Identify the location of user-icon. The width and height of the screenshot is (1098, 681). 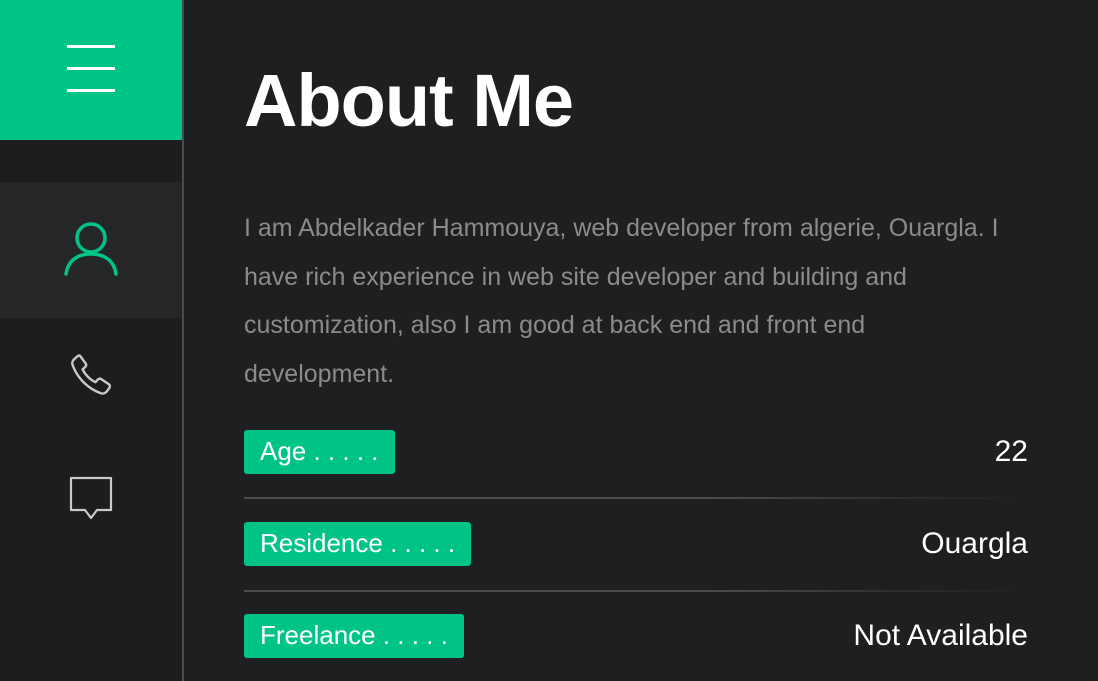
(91, 250).